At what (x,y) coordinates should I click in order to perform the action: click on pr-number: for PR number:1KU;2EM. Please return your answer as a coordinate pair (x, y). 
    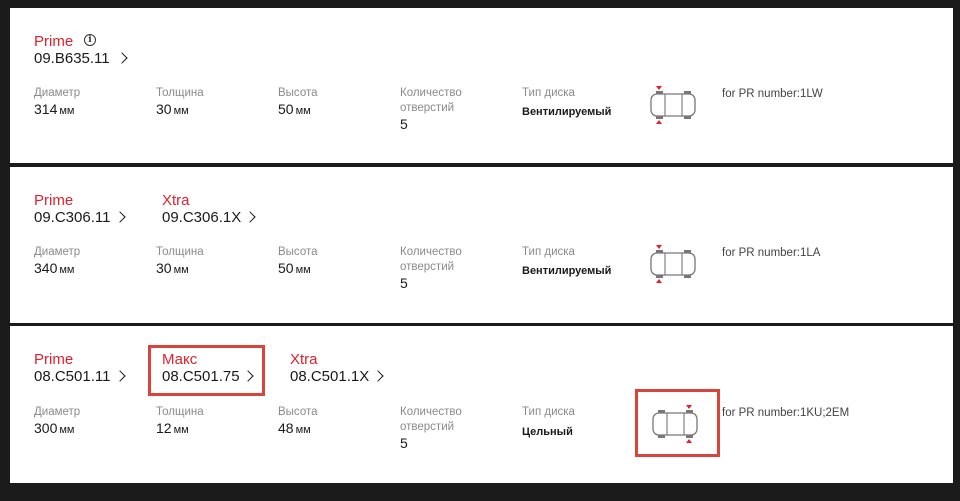
    Looking at the image, I should click on (786, 413).